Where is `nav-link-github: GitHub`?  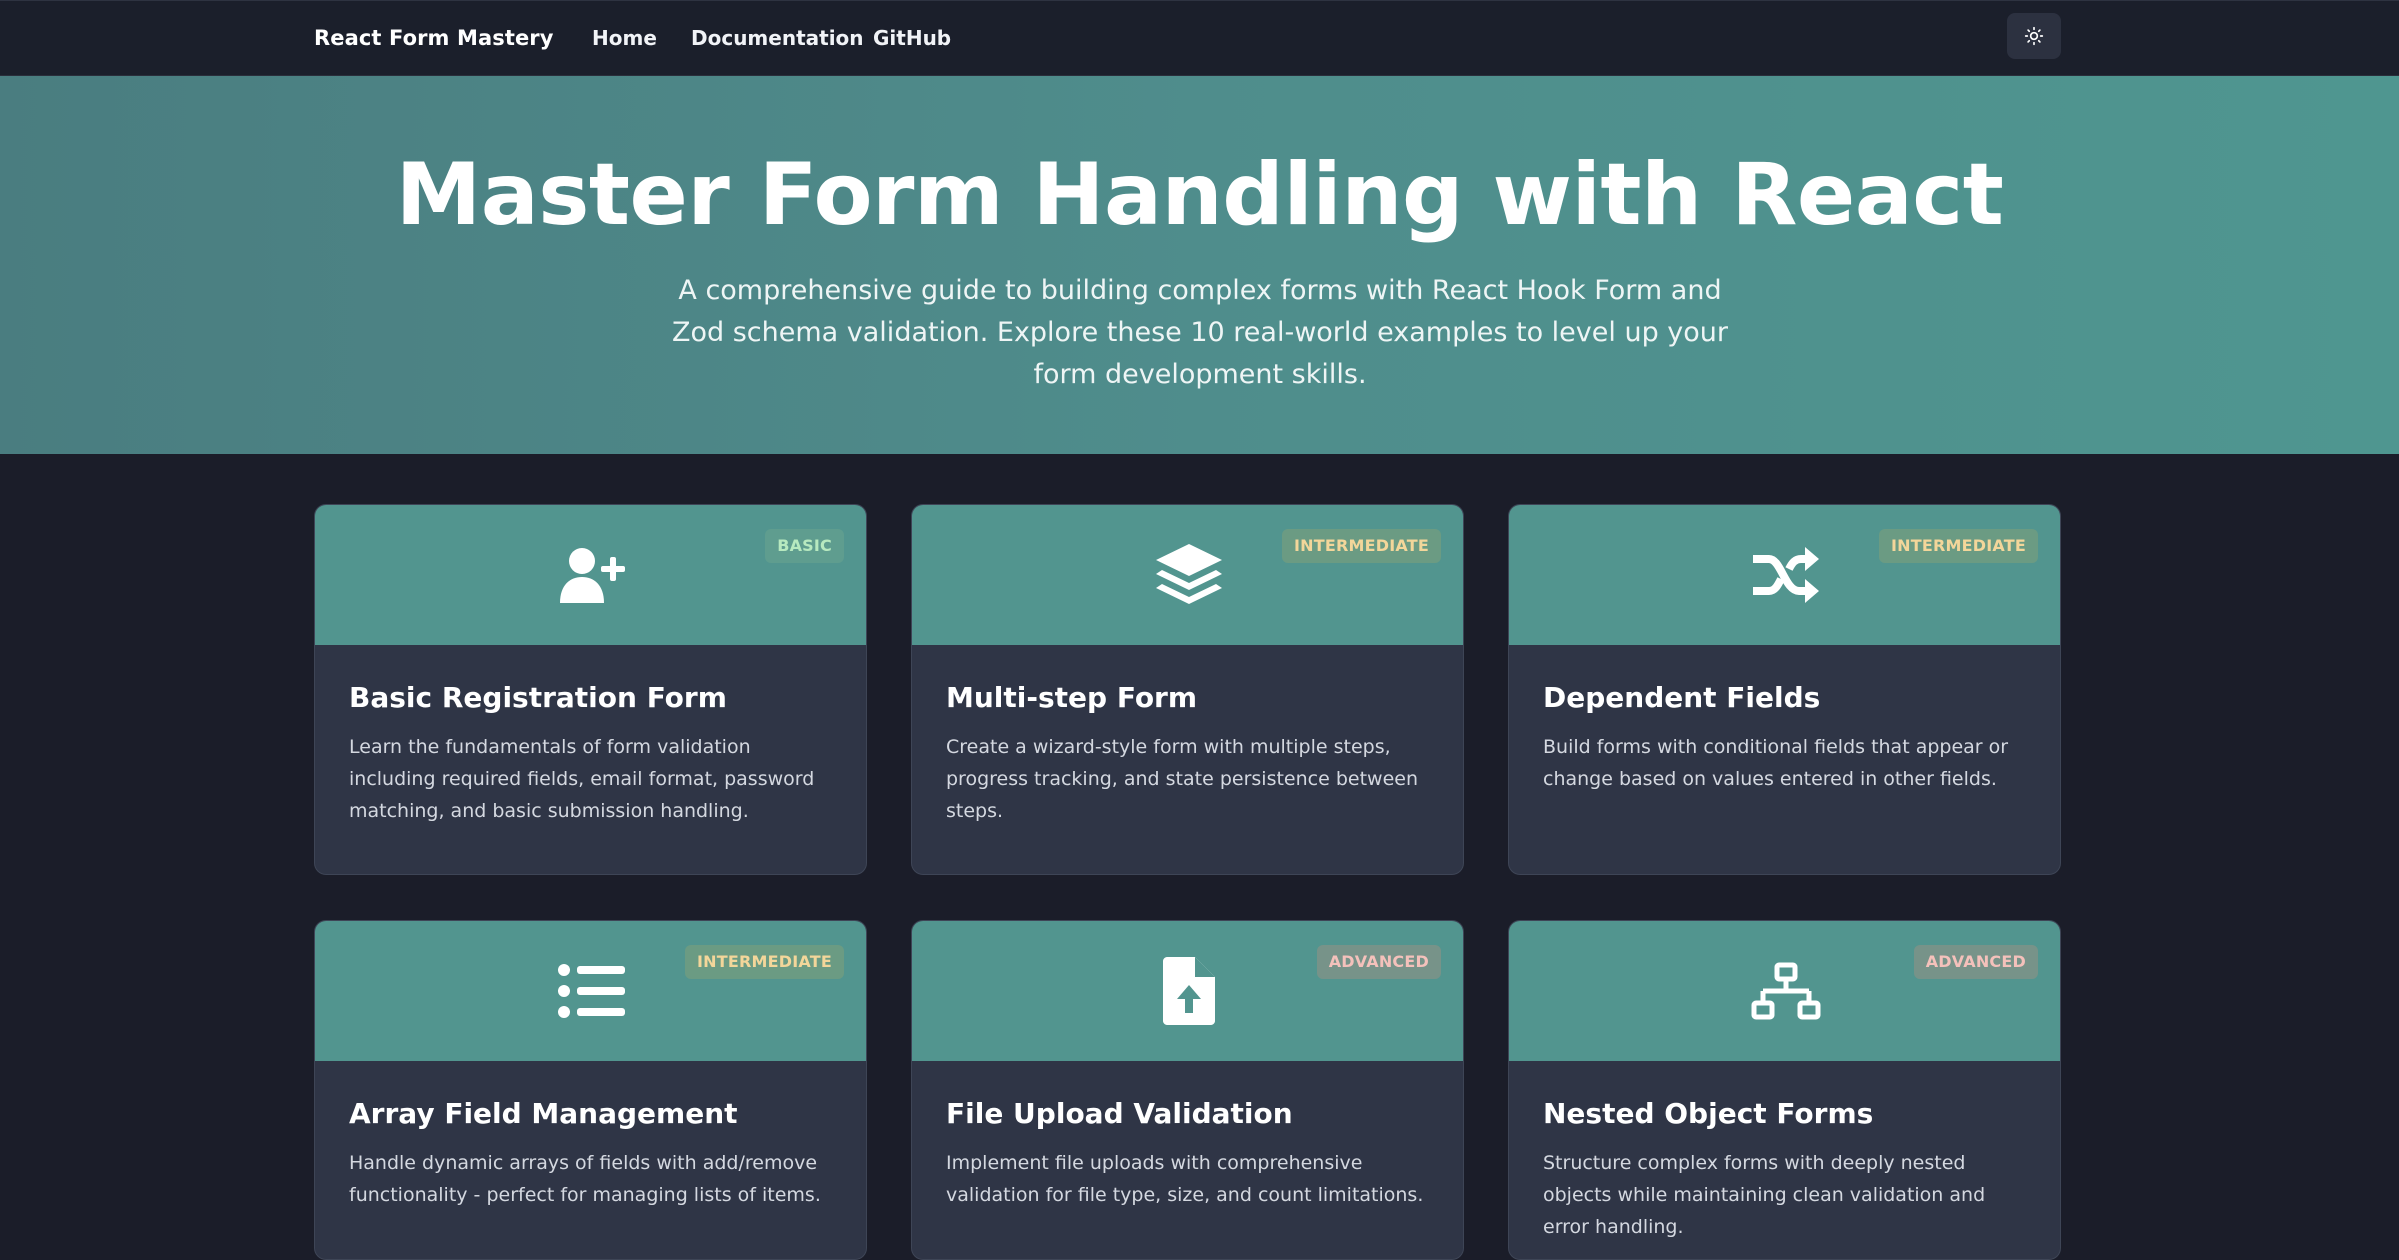
nav-link-github: GitHub is located at coordinates (912, 38).